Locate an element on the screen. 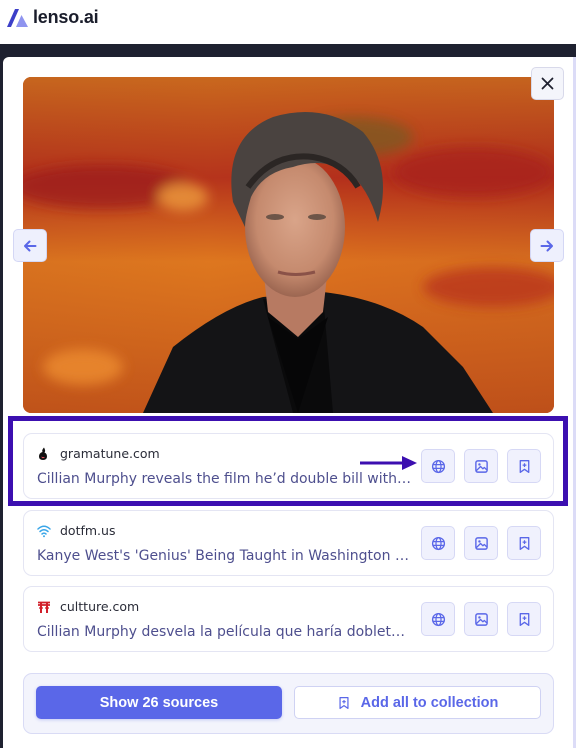 Image resolution: width=576 pixels, height=748 pixels. arrow-left-icon is located at coordinates (30, 245).